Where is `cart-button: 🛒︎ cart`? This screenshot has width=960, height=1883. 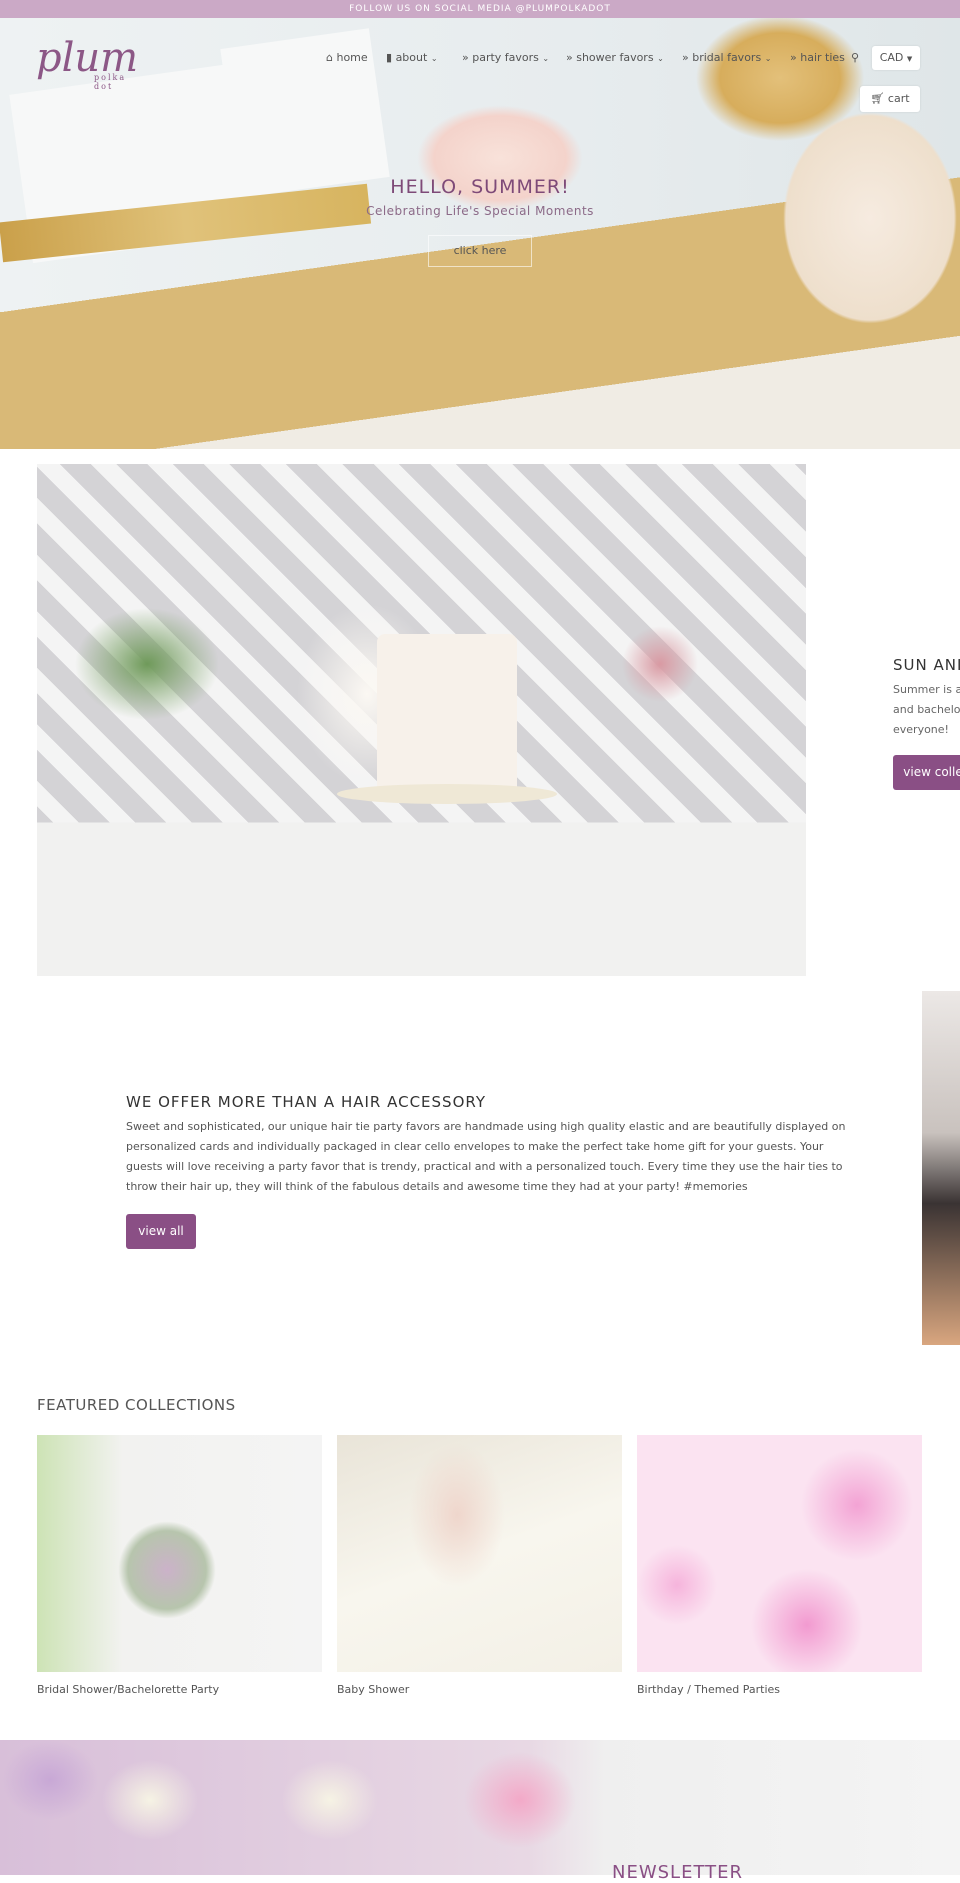 cart-button: 🛒︎ cart is located at coordinates (890, 99).